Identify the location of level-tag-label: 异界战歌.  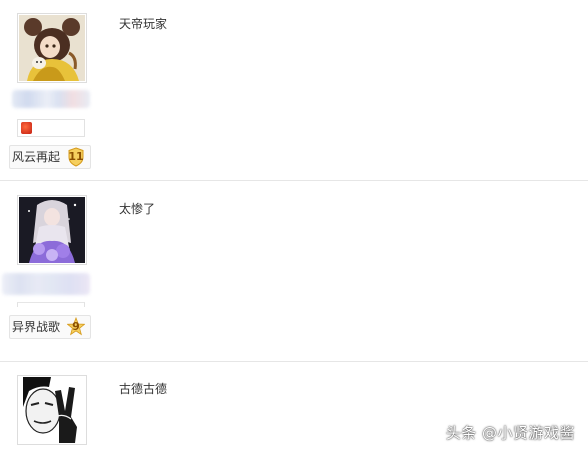
(36, 327).